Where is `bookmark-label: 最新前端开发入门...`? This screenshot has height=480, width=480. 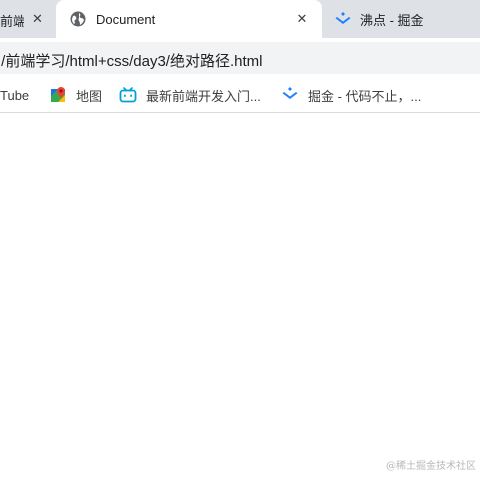 bookmark-label: 最新前端开发入门... is located at coordinates (203, 96).